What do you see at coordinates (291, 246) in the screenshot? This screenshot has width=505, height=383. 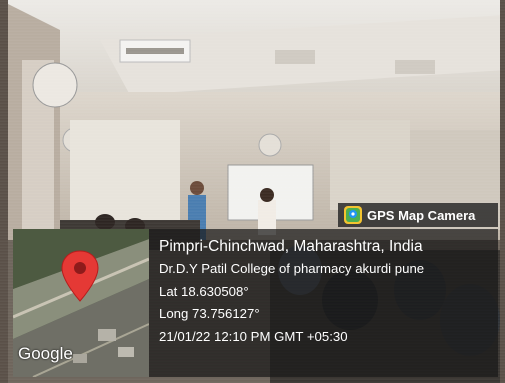 I see `place-name: Pimpri-Chinchwad, Maharashtra, India` at bounding box center [291, 246].